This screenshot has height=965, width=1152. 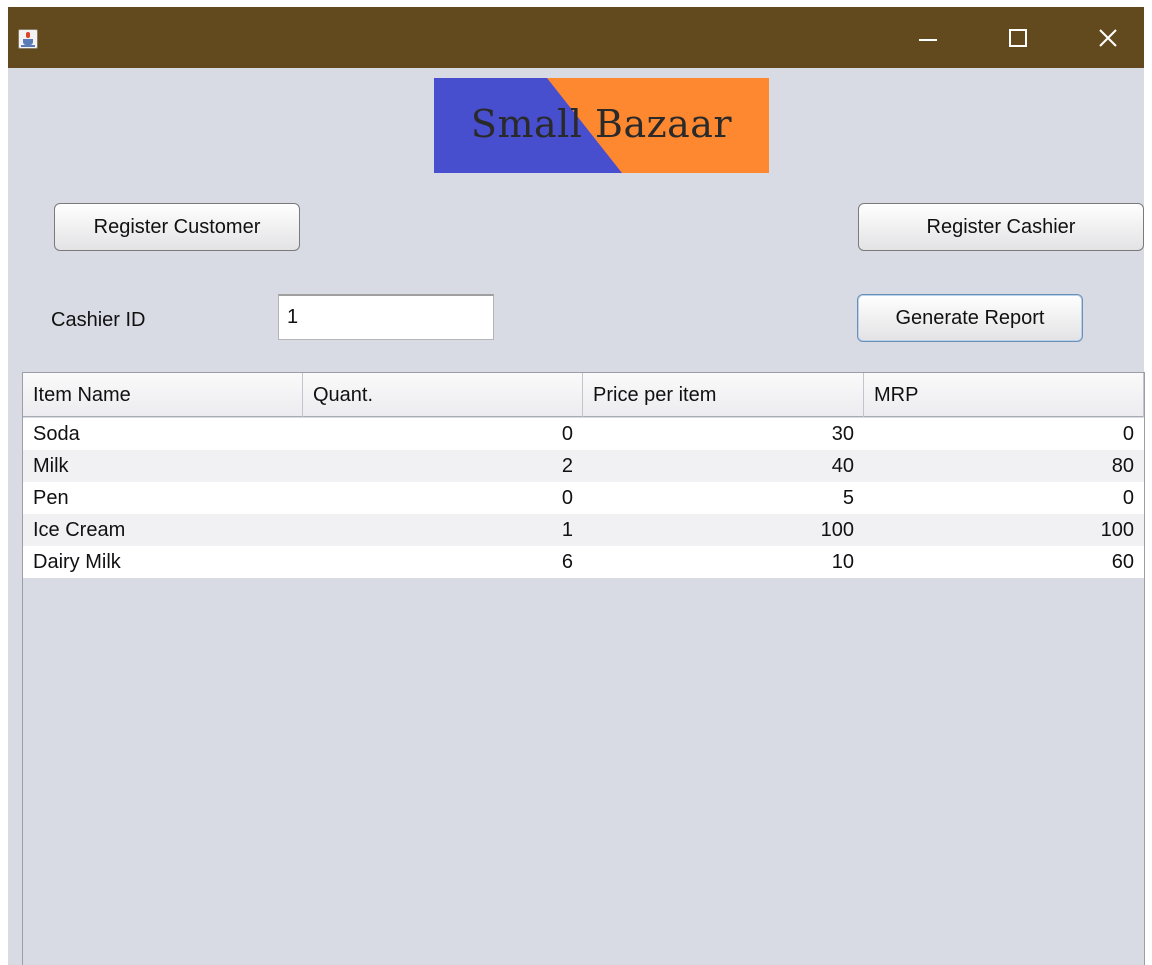 I want to click on table-row: Pen 0 5 0, so click(x=583, y=498).